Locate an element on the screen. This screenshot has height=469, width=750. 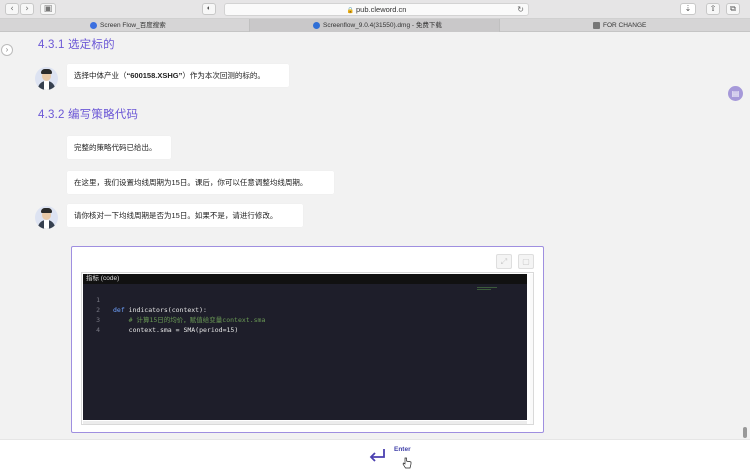
browser-toolbar: ‹ › ▣ ◐ 🔒 pub.cleword.cn ↻ ⇣ ⇧ ⧉ is located at coordinates (375, 9).